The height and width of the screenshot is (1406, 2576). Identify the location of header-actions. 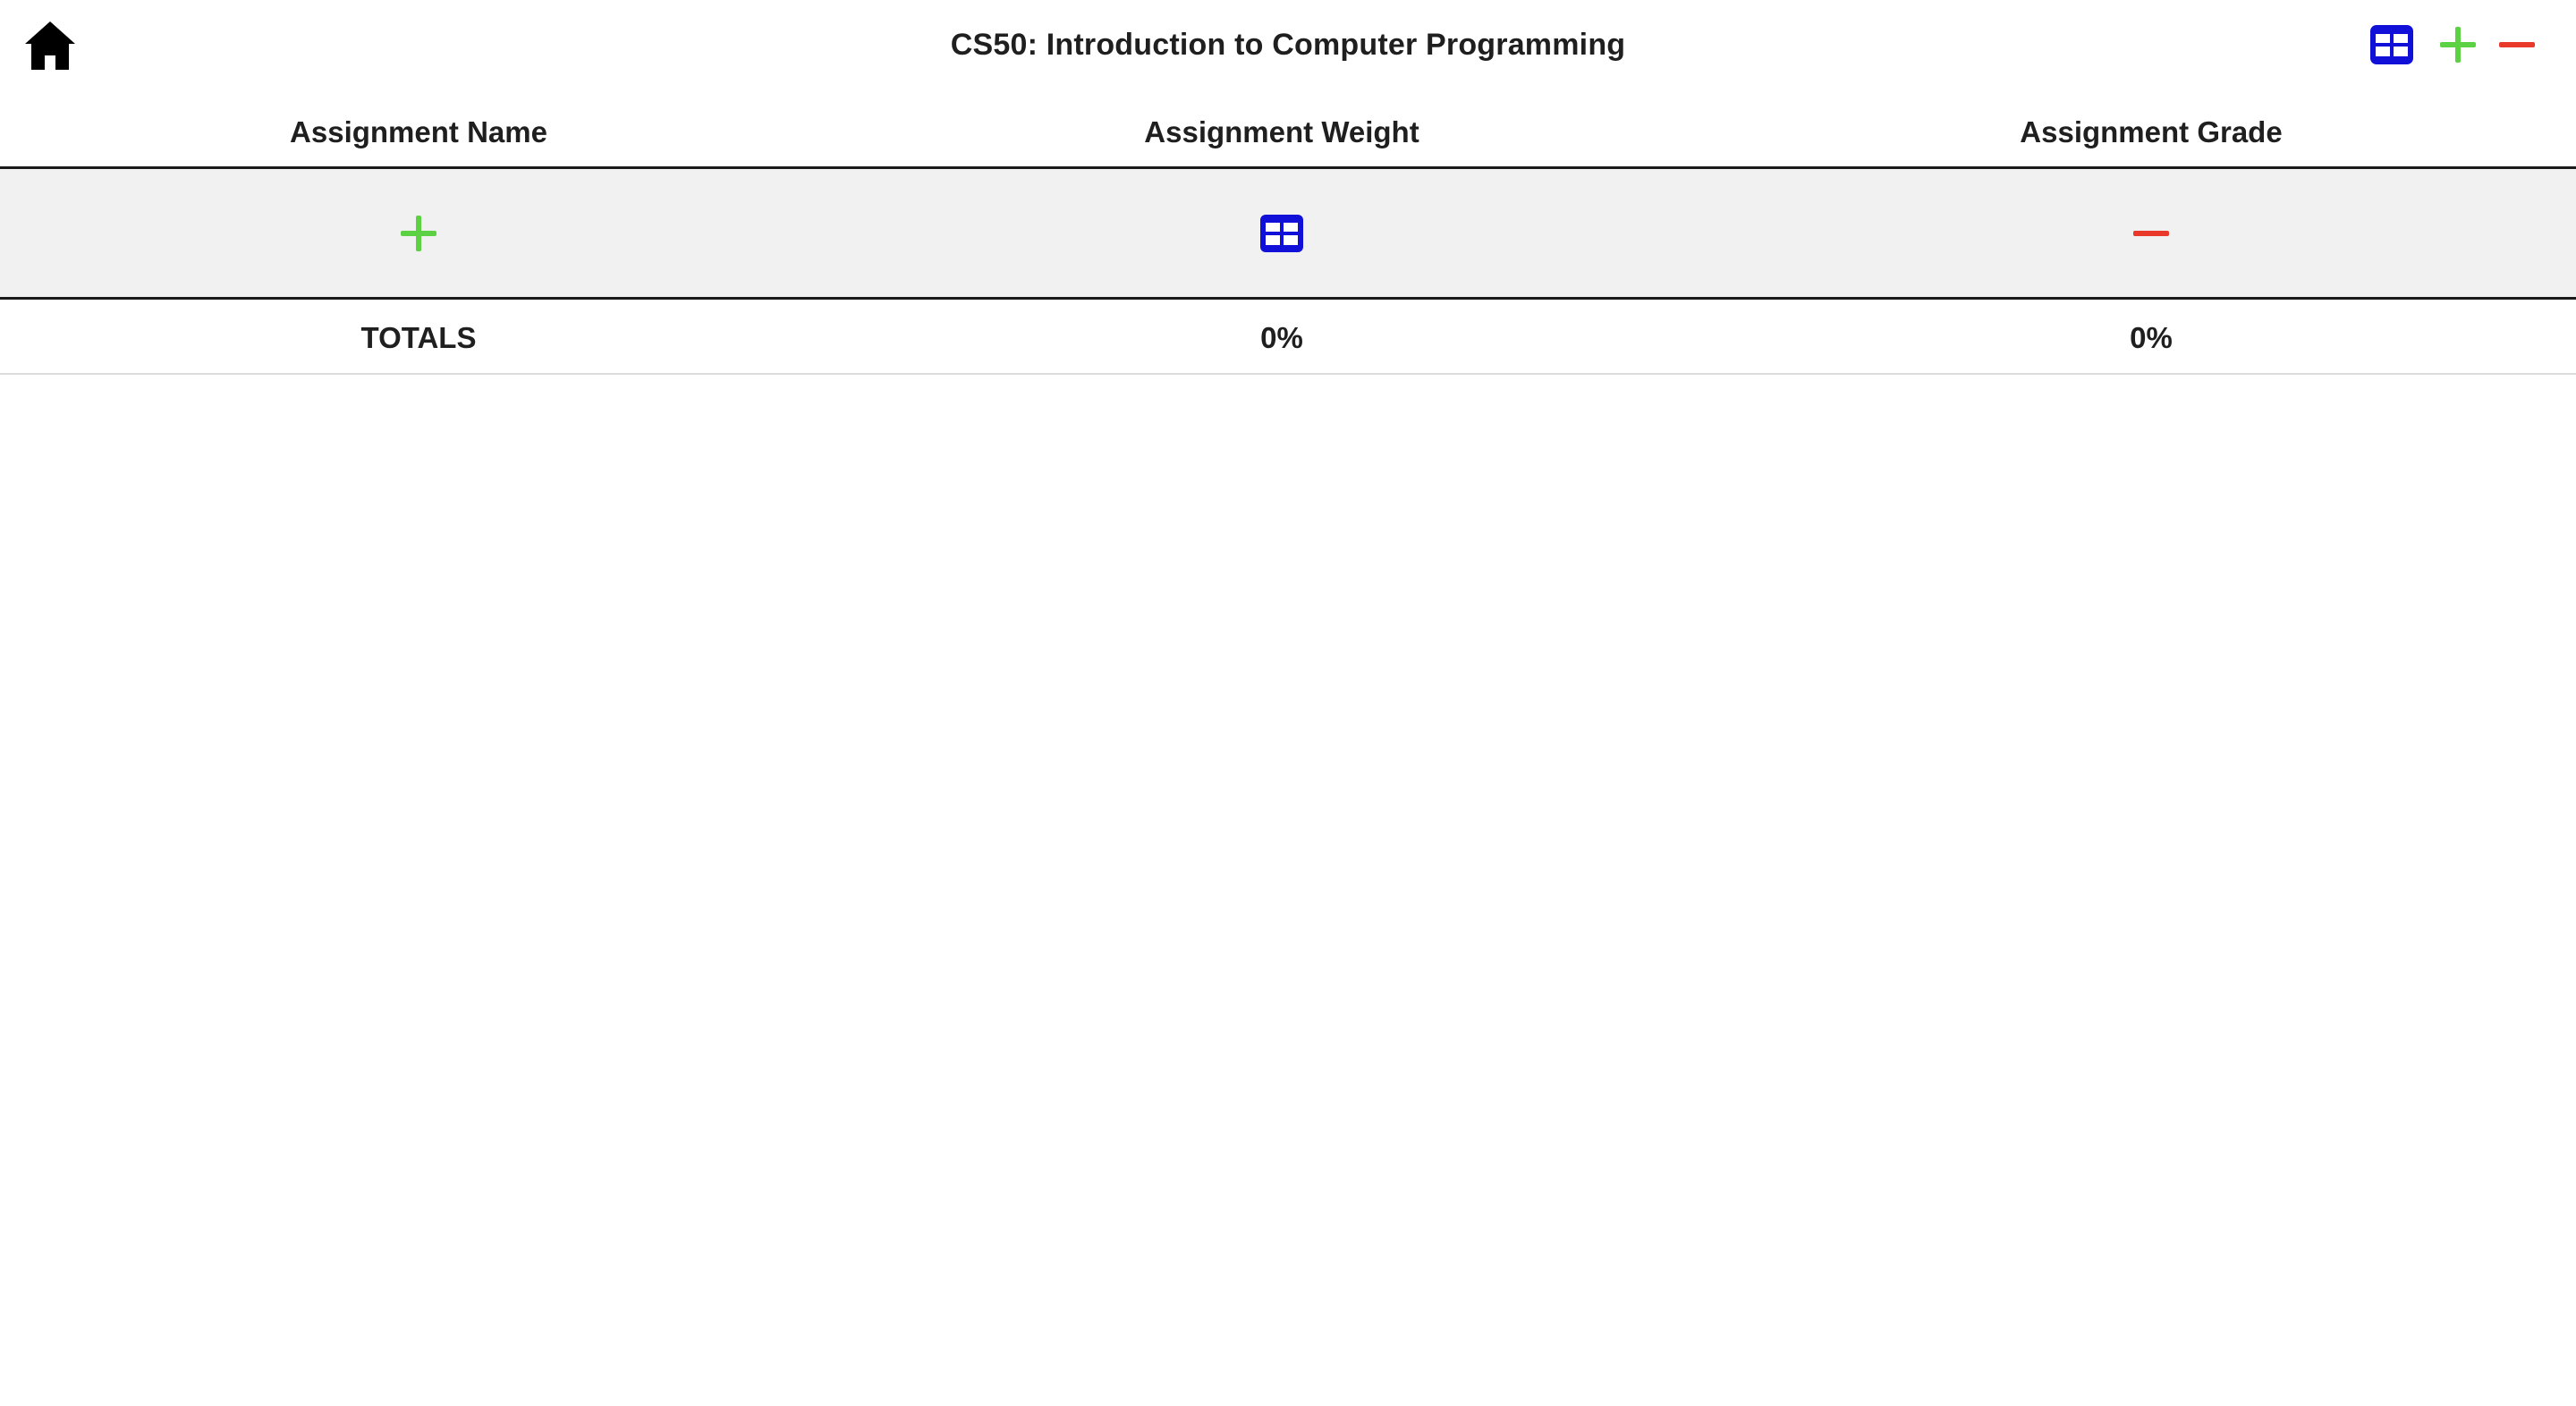
(2453, 45).